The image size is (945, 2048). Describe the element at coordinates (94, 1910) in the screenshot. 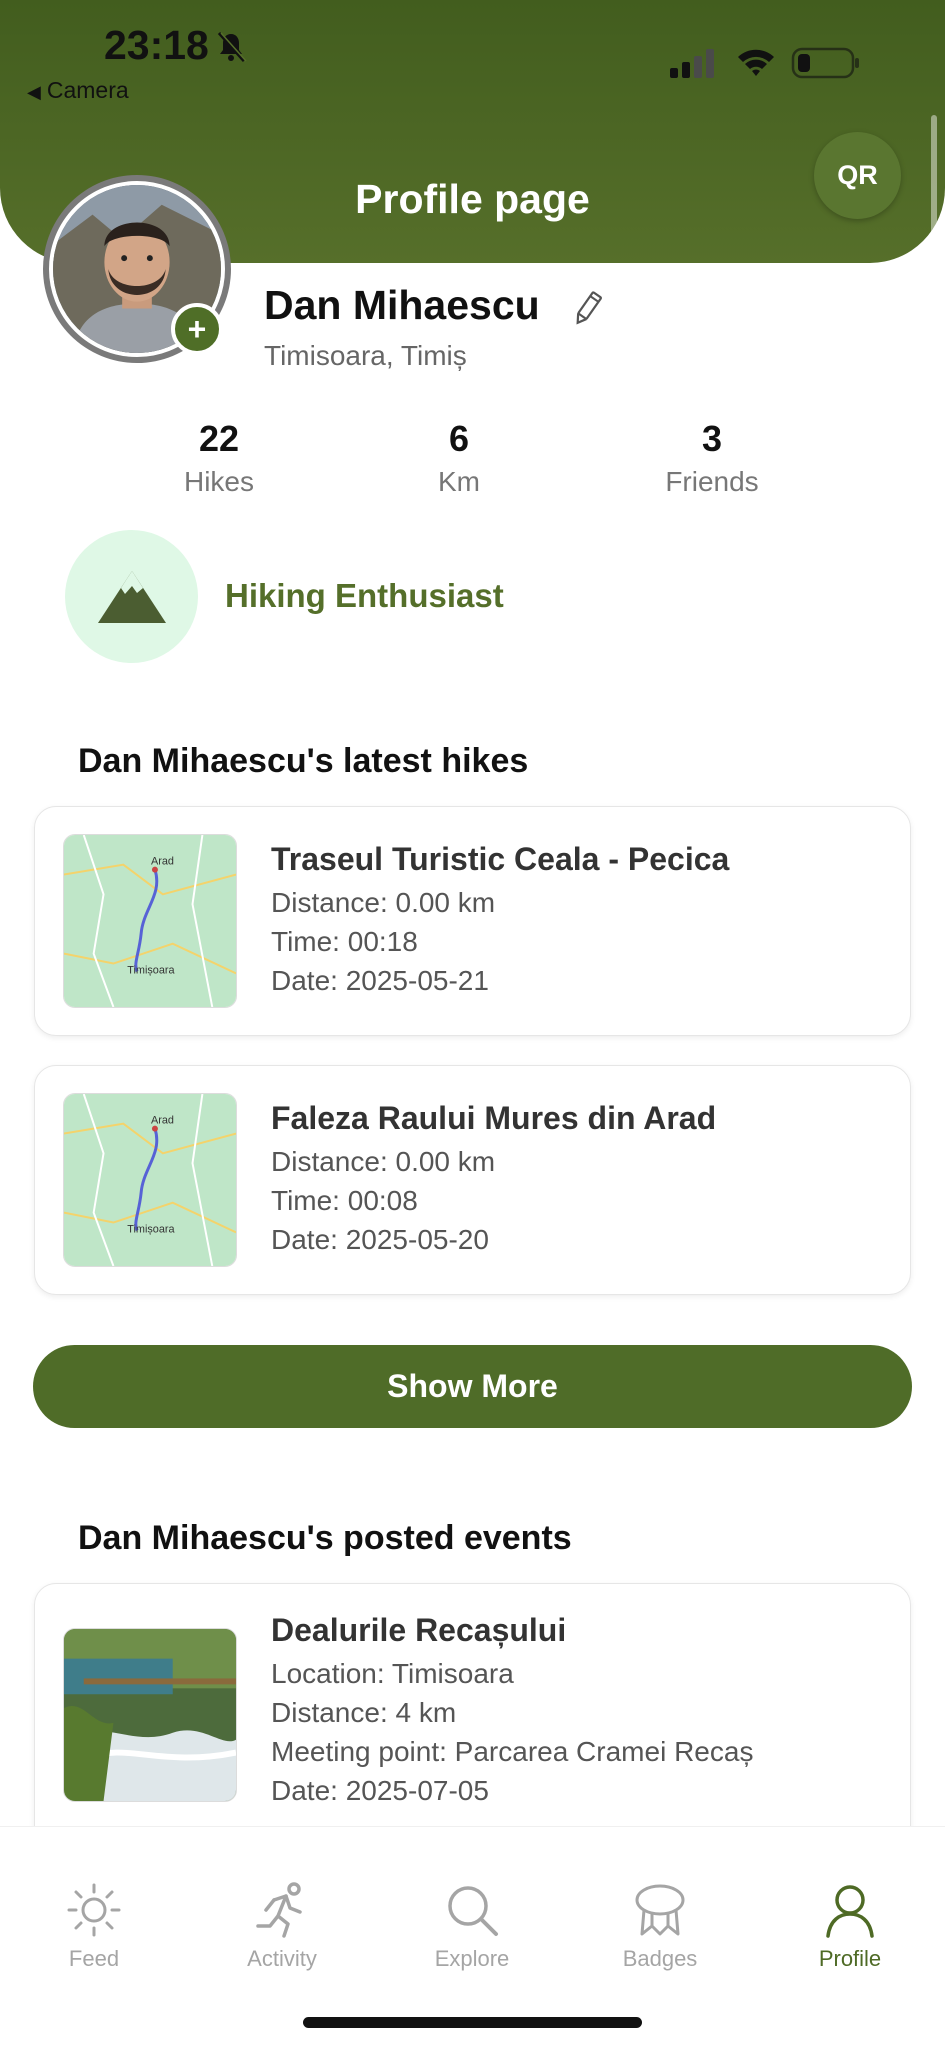

I see `sun-icon` at that location.